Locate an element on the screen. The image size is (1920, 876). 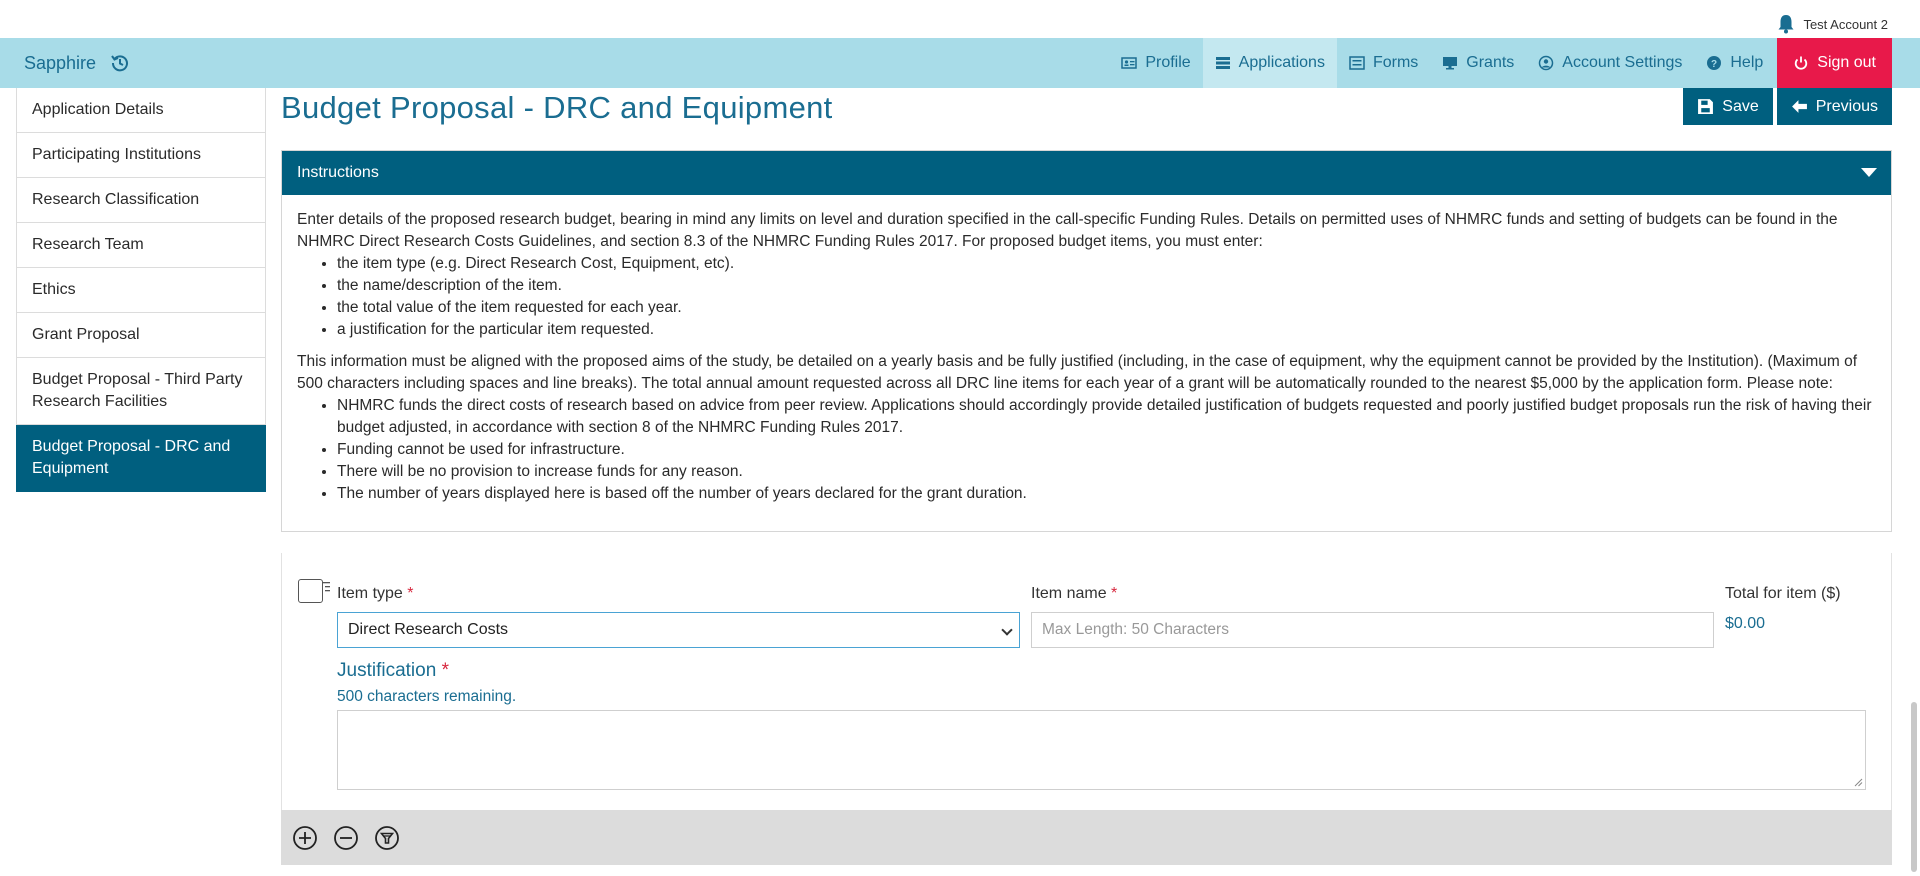
sidebar-item-research-team: Research Team is located at coordinates (141, 245).